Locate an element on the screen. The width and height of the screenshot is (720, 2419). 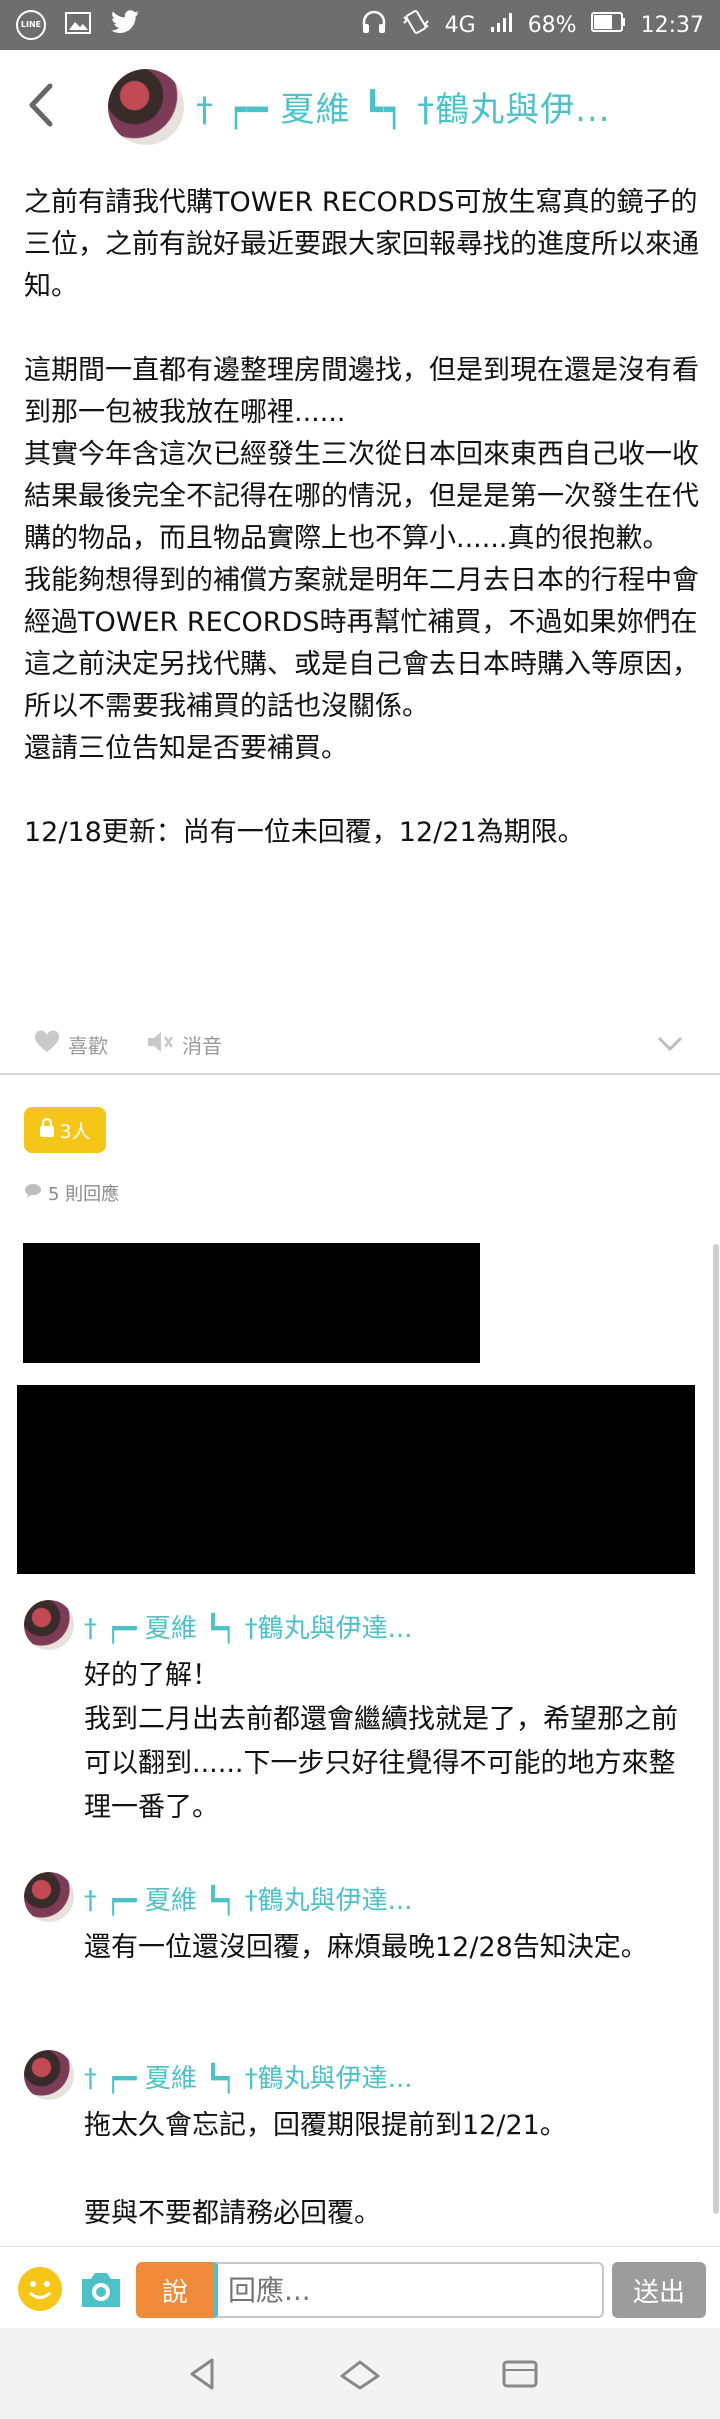
divider is located at coordinates (360, 1074).